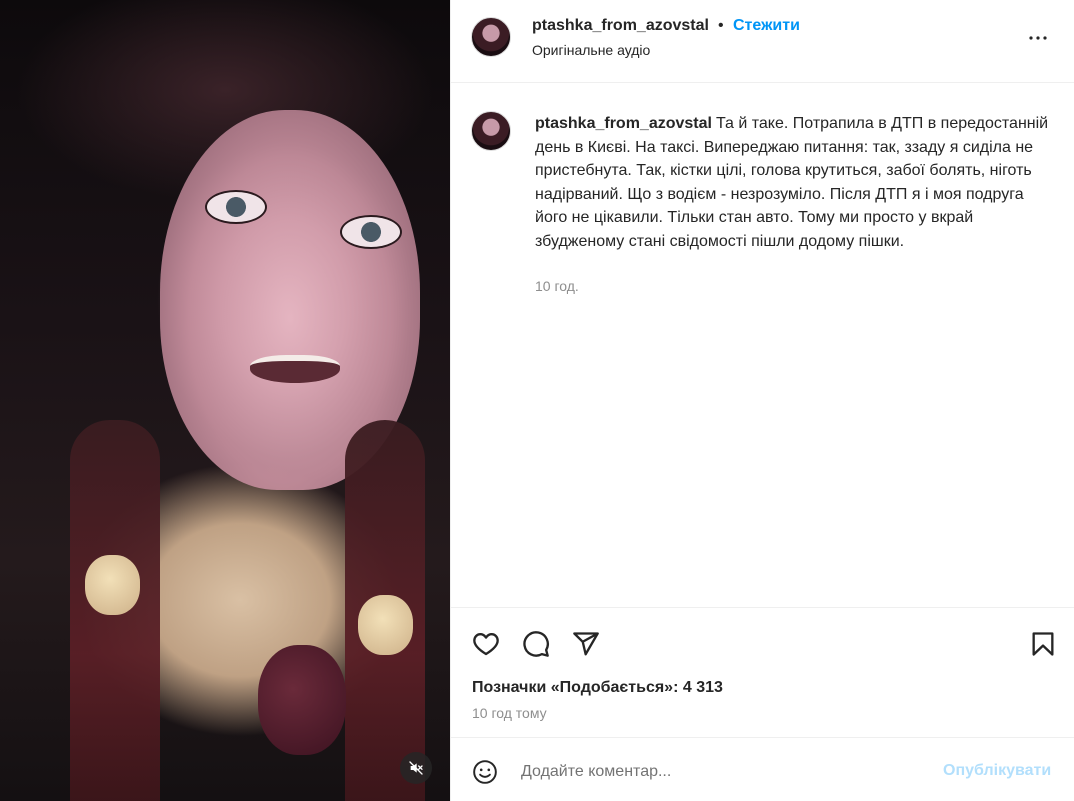 This screenshot has width=1074, height=801. What do you see at coordinates (491, 37) in the screenshot?
I see `author-avatar` at bounding box center [491, 37].